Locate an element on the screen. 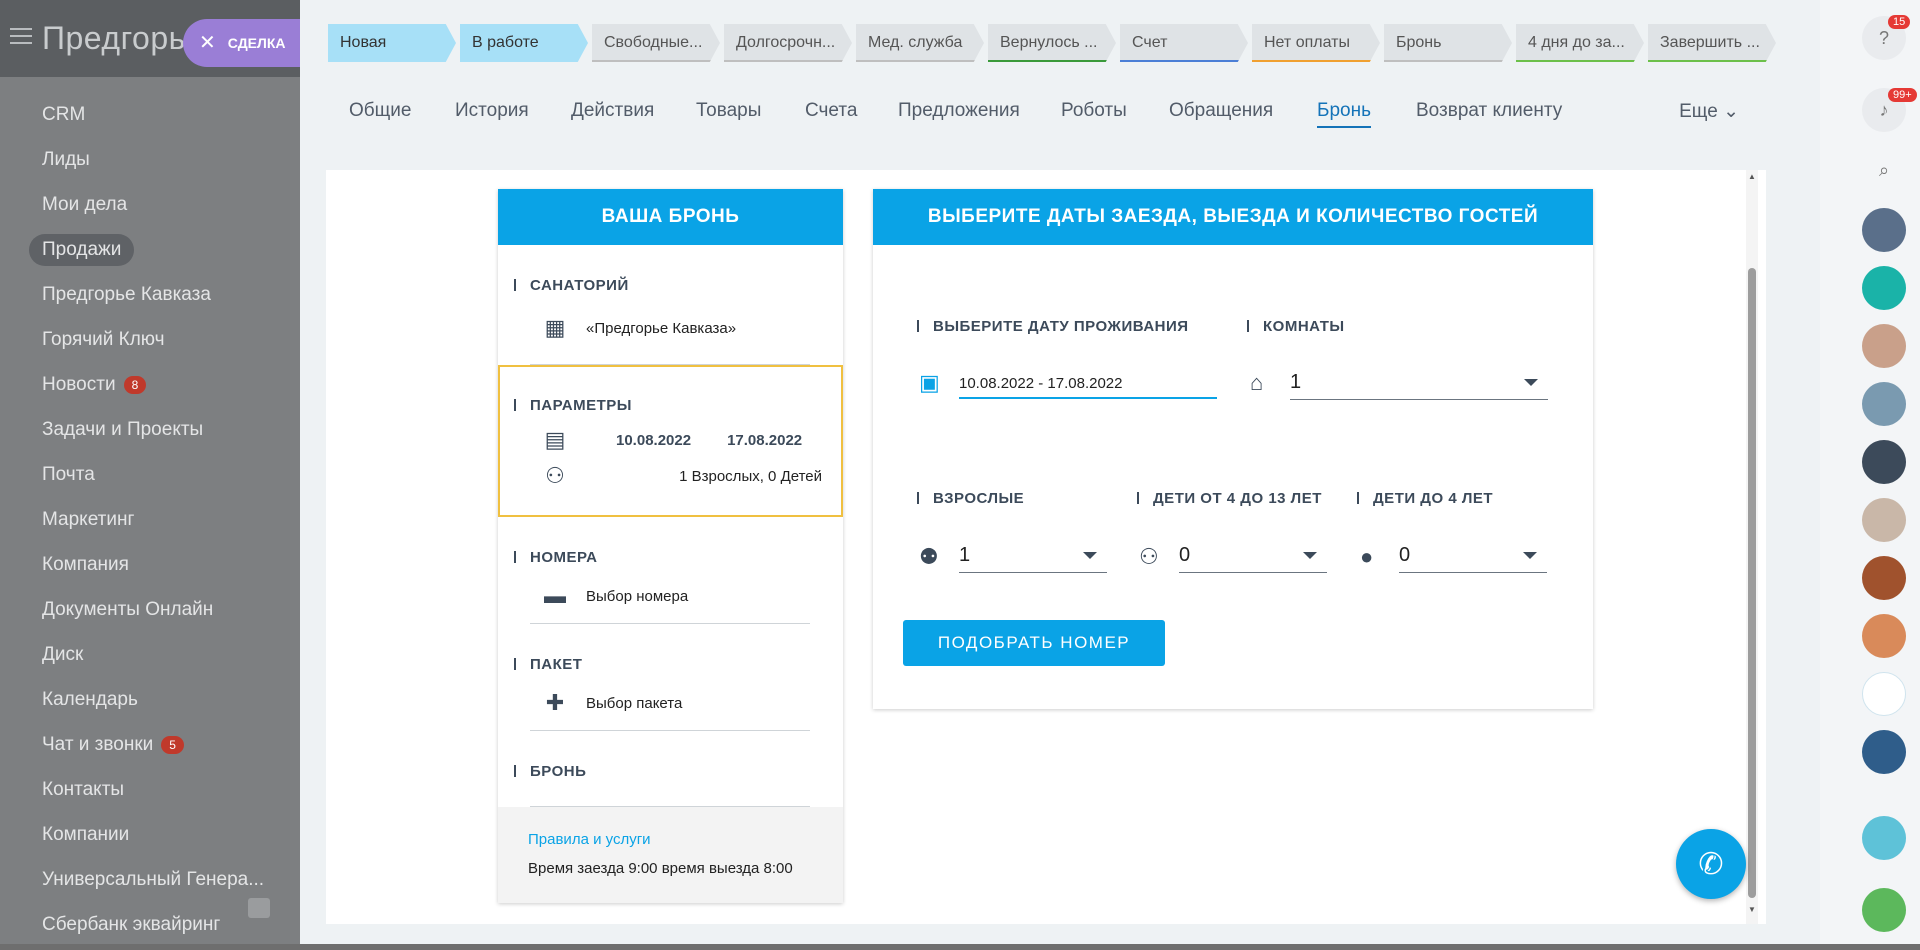 The height and width of the screenshot is (950, 1920). printer-icon is located at coordinates (259, 908).